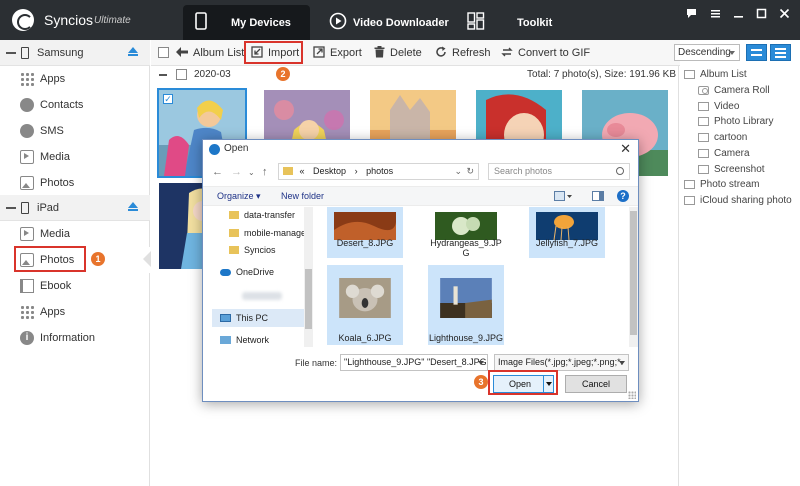 The image size is (800, 486). What do you see at coordinates (302, 196) in the screenshot?
I see `new-folder-button: New folder` at bounding box center [302, 196].